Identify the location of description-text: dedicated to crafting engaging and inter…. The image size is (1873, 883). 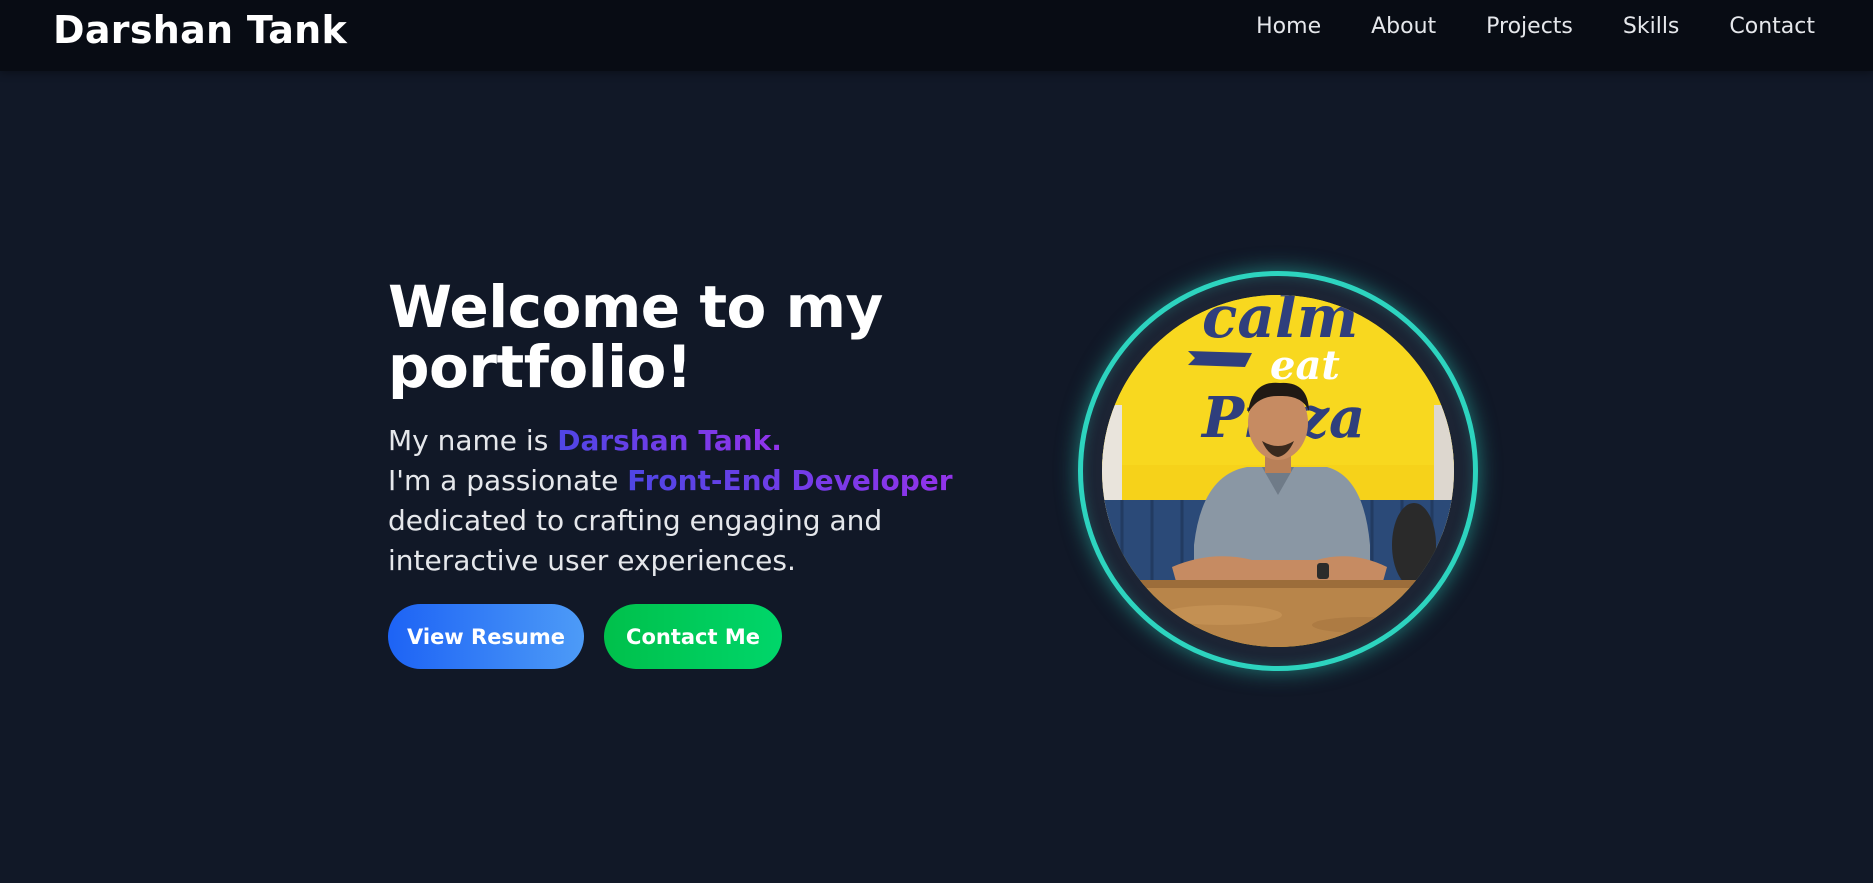
(635, 541).